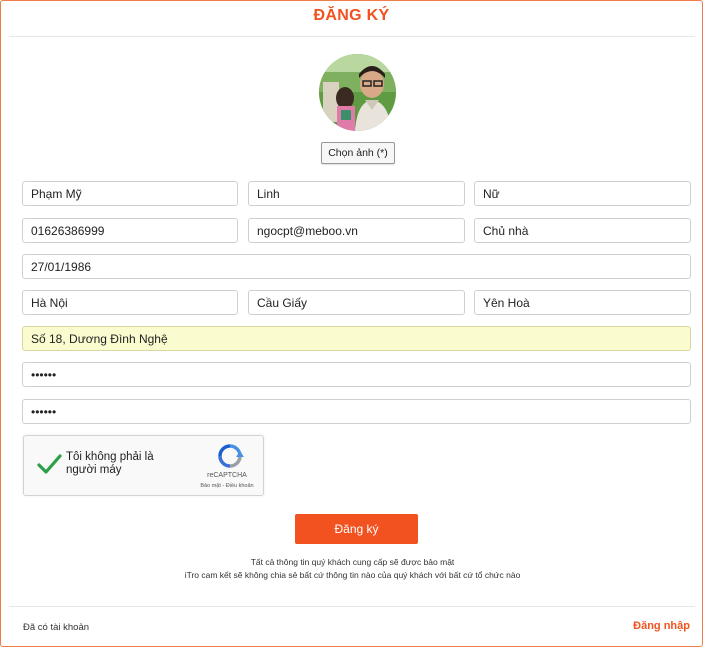  I want to click on header-divider, so click(352, 36).